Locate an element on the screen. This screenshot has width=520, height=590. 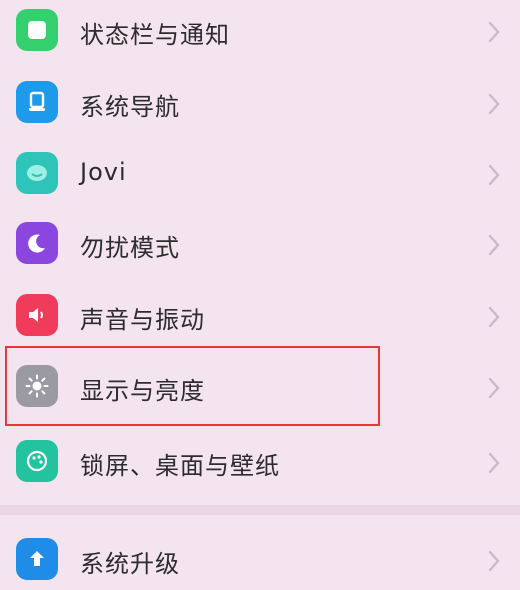
section-divider is located at coordinates (260, 510).